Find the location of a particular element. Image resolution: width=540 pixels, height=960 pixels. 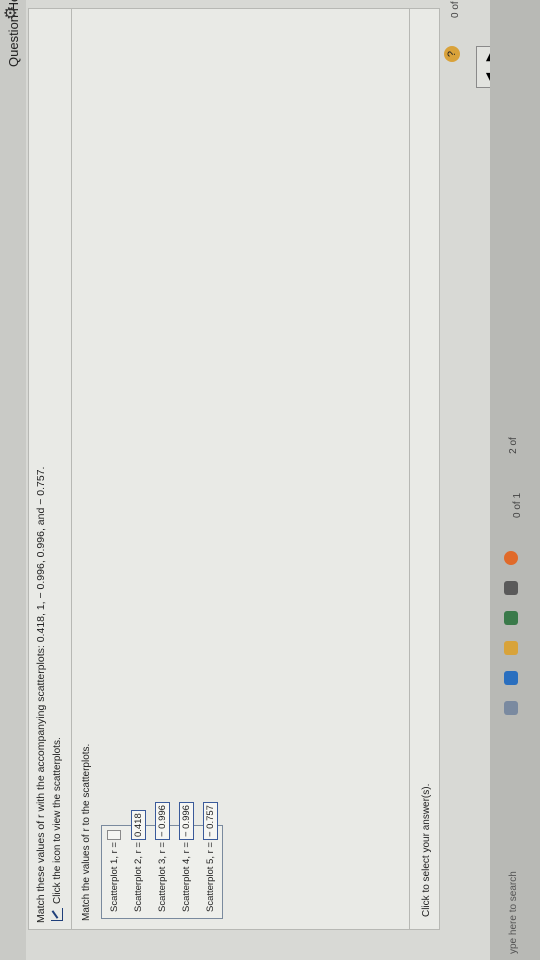

row-label: Scatterplot 2, r = is located at coordinates (138, 877).